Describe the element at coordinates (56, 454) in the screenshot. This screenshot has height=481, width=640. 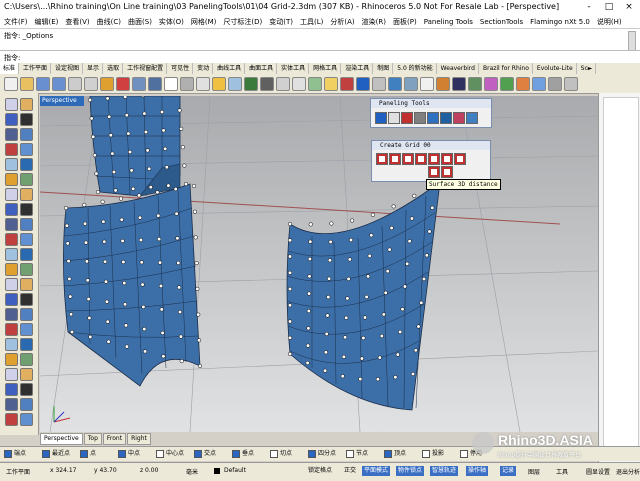
I see `osnap-1: 最近点` at that location.